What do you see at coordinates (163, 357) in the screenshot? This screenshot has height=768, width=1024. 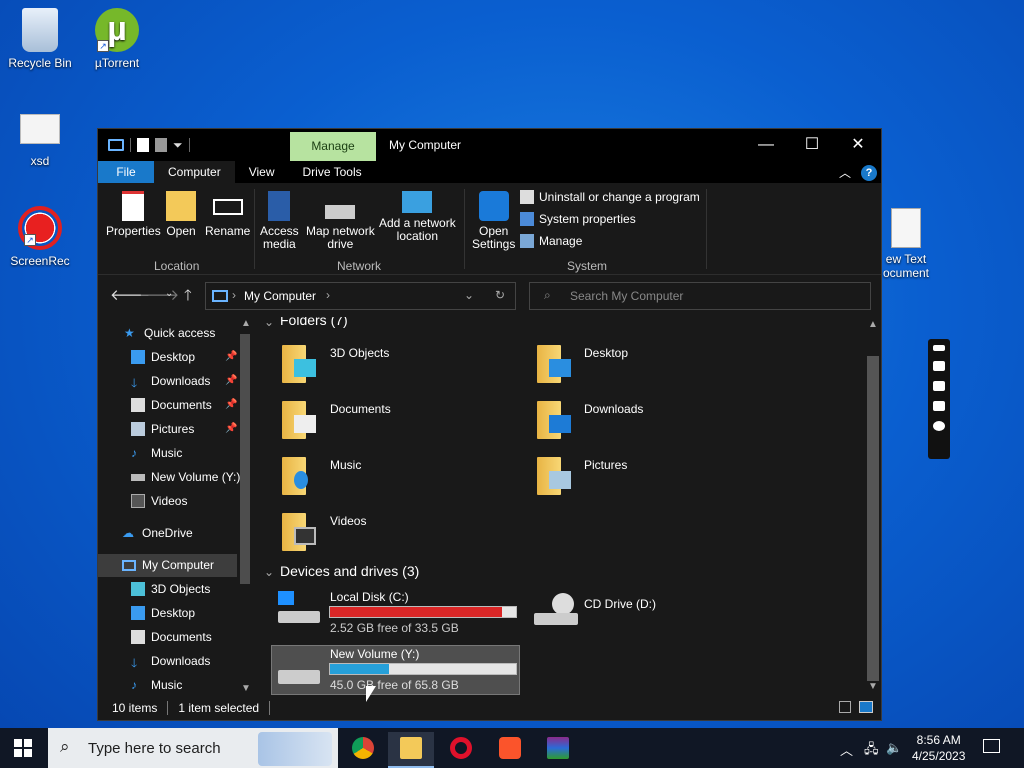 I see `sidebar-item-desktop: Desktop` at bounding box center [163, 357].